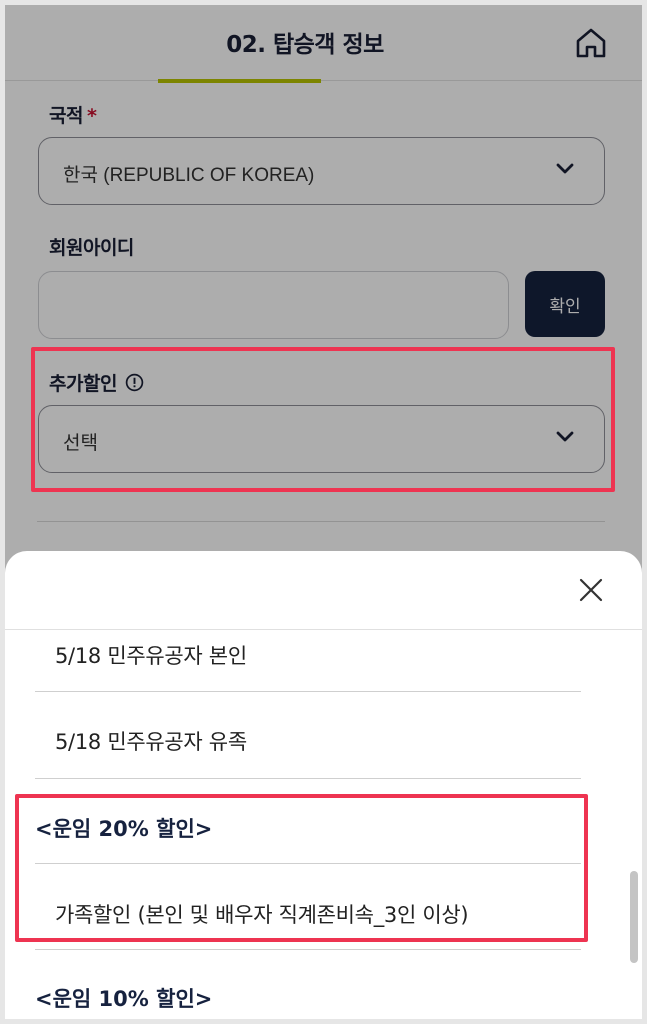  What do you see at coordinates (301, 868) in the screenshot?
I see `highlight-box-family-discount` at bounding box center [301, 868].